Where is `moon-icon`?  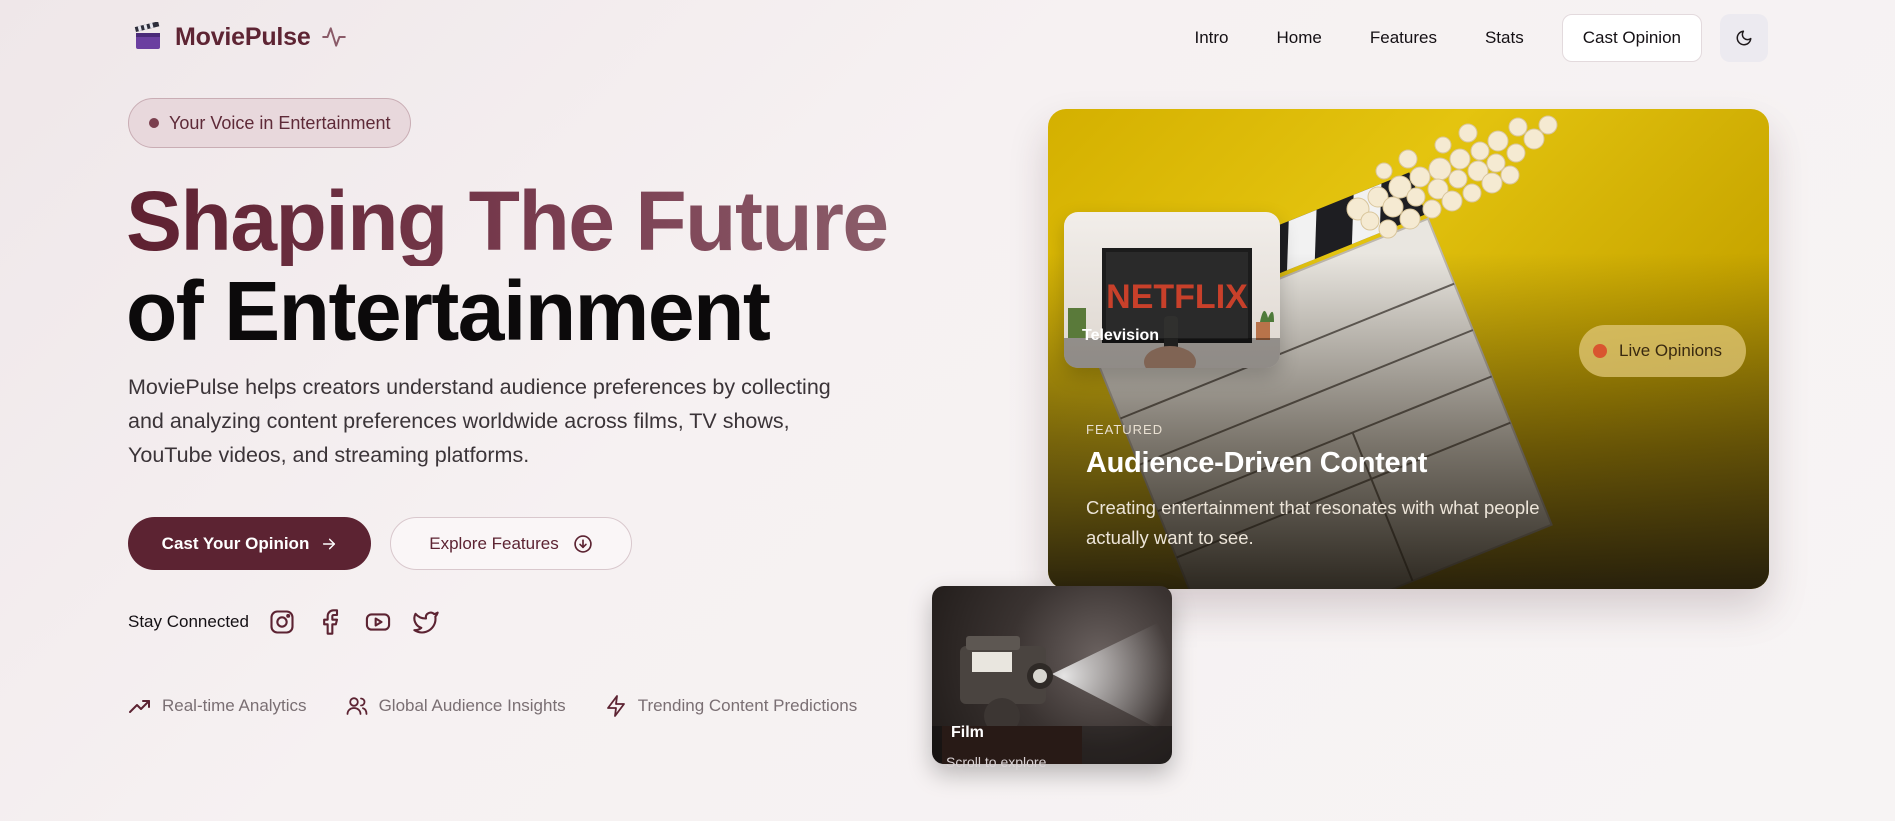
moon-icon is located at coordinates (1744, 38).